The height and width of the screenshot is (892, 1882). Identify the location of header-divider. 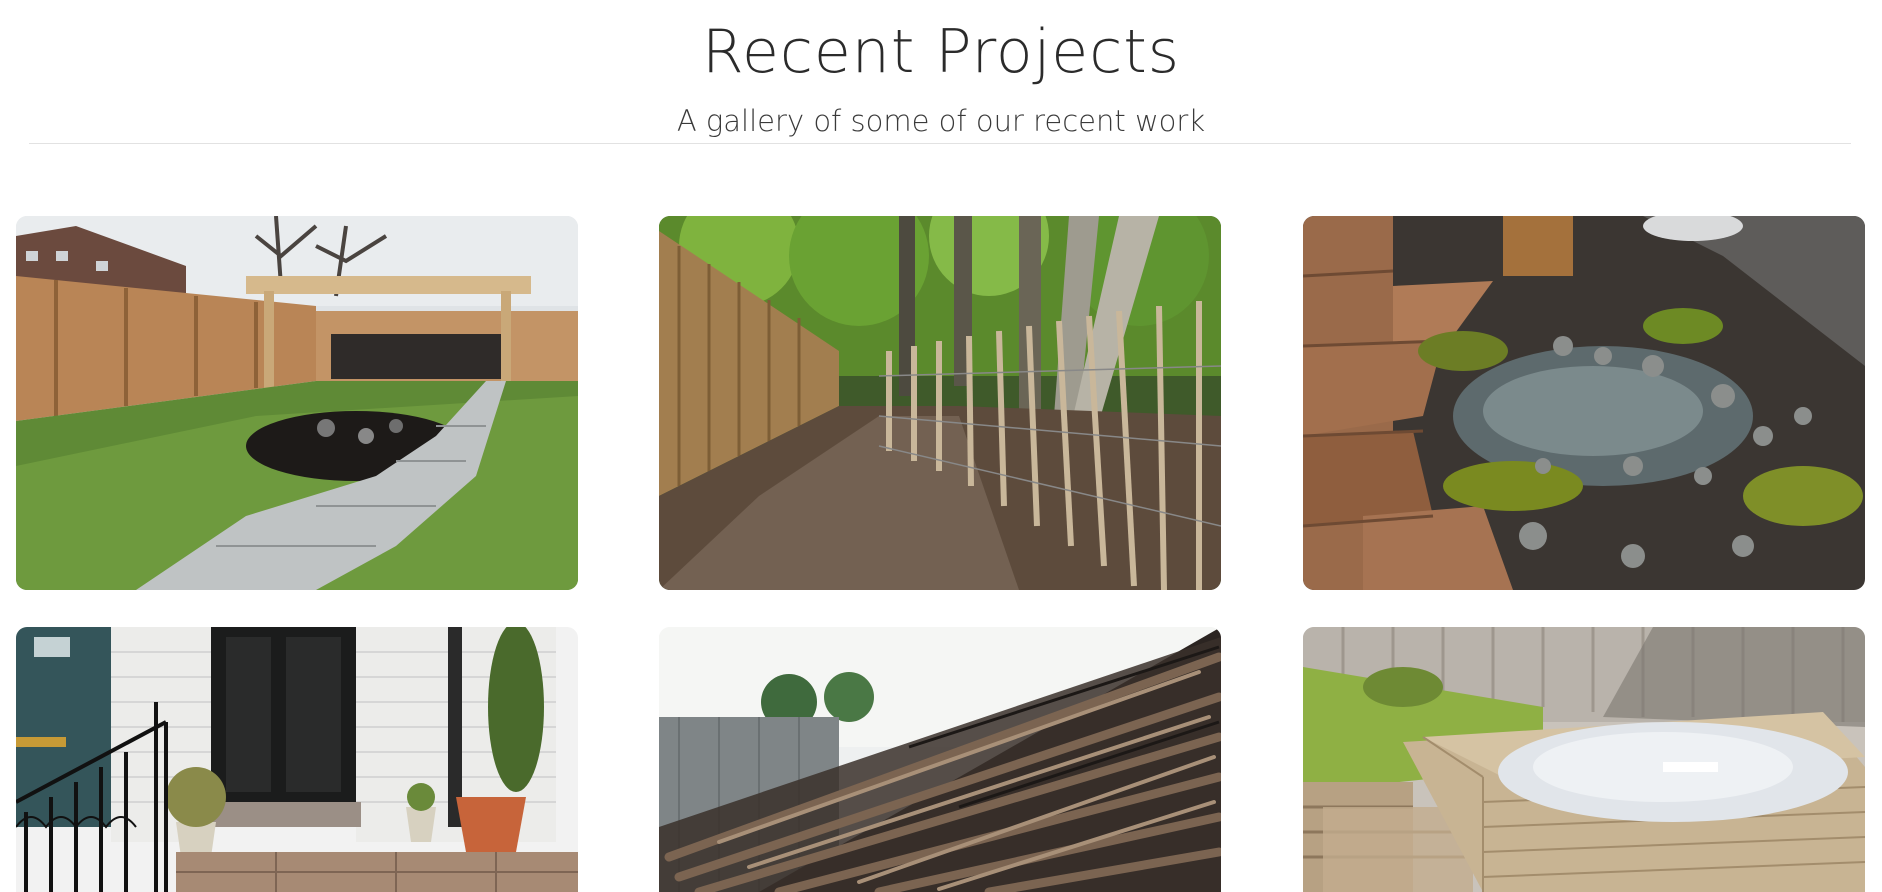
(940, 143).